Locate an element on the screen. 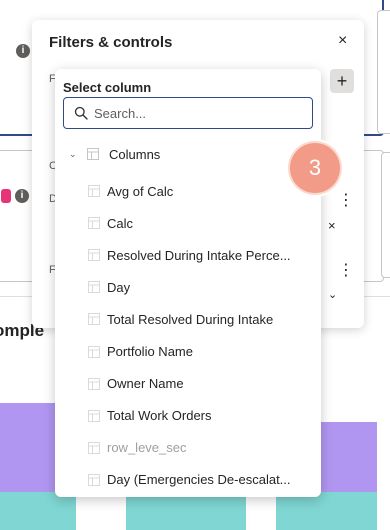 The width and height of the screenshot is (390, 530). column-item-label: Total Work Orders is located at coordinates (159, 416).